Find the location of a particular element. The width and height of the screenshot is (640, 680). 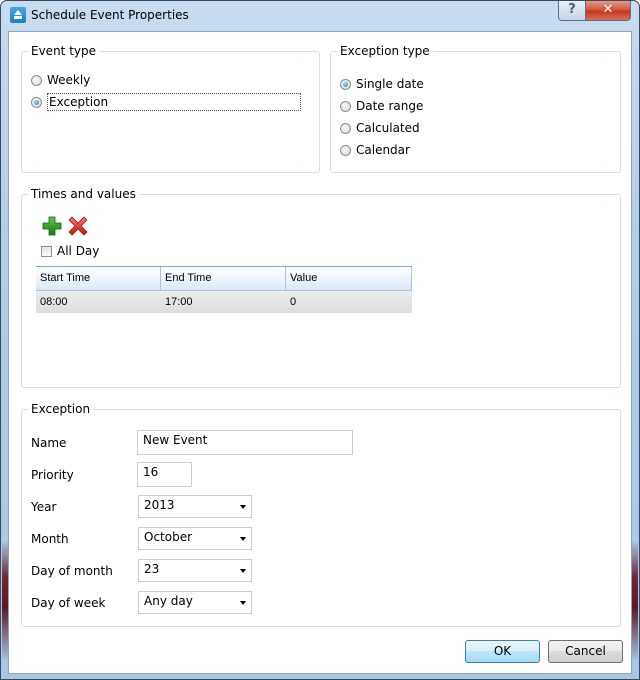

radio-calculated: Calculated is located at coordinates (380, 128).